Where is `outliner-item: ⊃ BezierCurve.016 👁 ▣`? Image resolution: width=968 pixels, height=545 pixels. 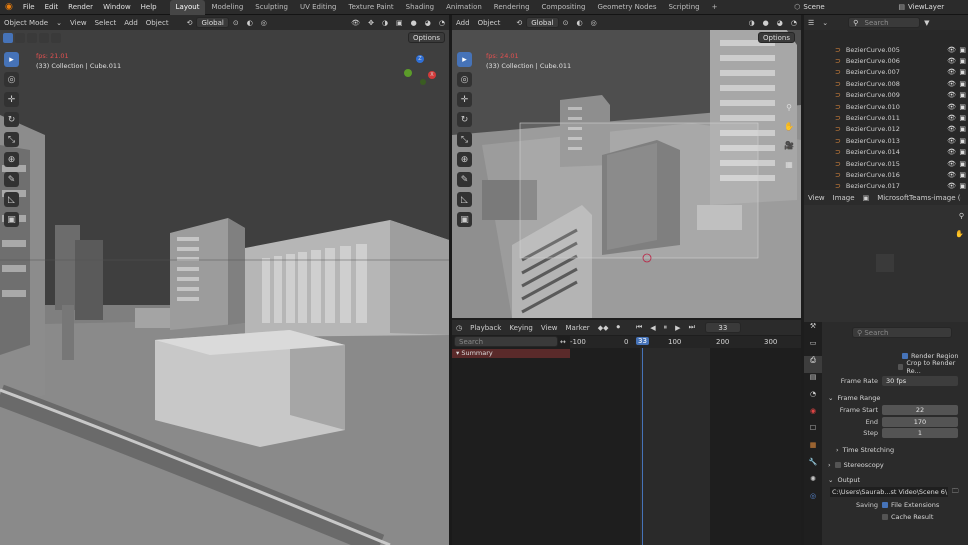 outliner-item: ⊃ BezierCurve.016 👁 ▣ is located at coordinates (886, 174).